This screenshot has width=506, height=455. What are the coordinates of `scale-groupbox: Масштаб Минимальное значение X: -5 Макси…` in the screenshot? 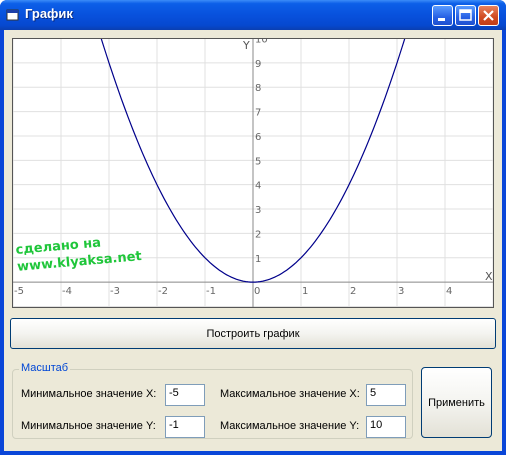 It's located at (212, 400).